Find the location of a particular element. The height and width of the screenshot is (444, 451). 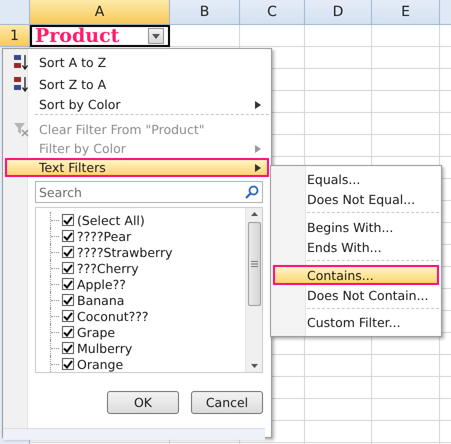

value-item: ???Cherry is located at coordinates (147, 268).